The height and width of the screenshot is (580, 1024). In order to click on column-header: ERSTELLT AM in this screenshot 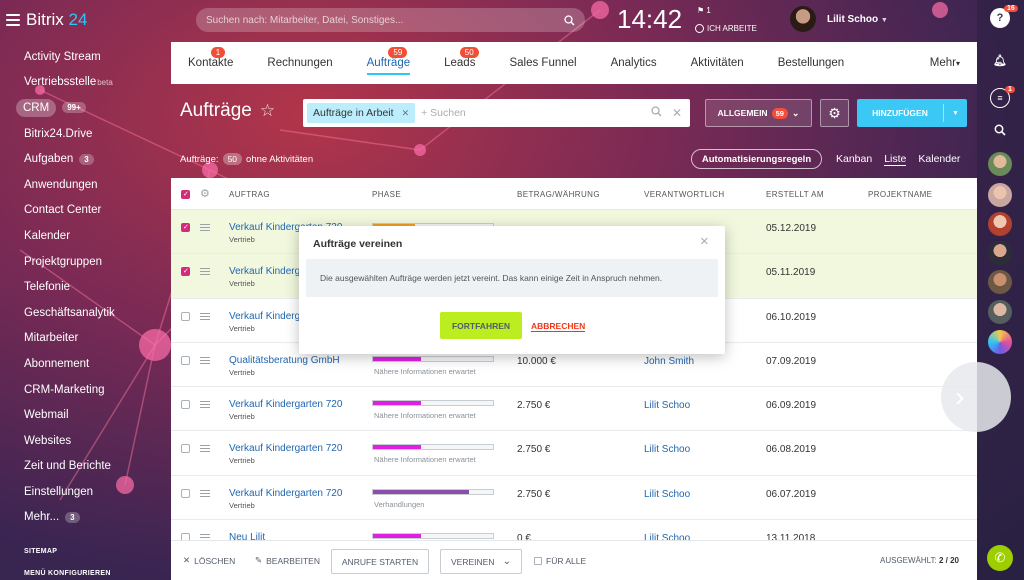, I will do `click(795, 194)`.